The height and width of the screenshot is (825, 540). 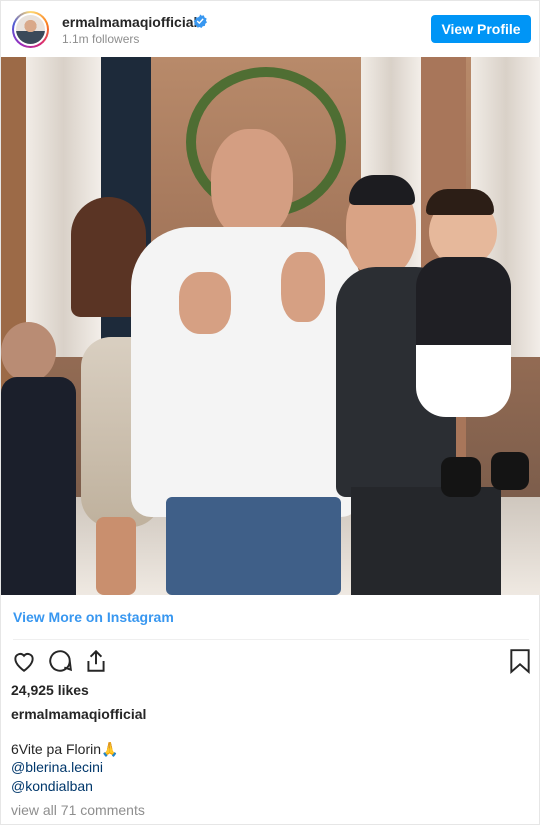 What do you see at coordinates (116, 556) in the screenshot?
I see `legs` at bounding box center [116, 556].